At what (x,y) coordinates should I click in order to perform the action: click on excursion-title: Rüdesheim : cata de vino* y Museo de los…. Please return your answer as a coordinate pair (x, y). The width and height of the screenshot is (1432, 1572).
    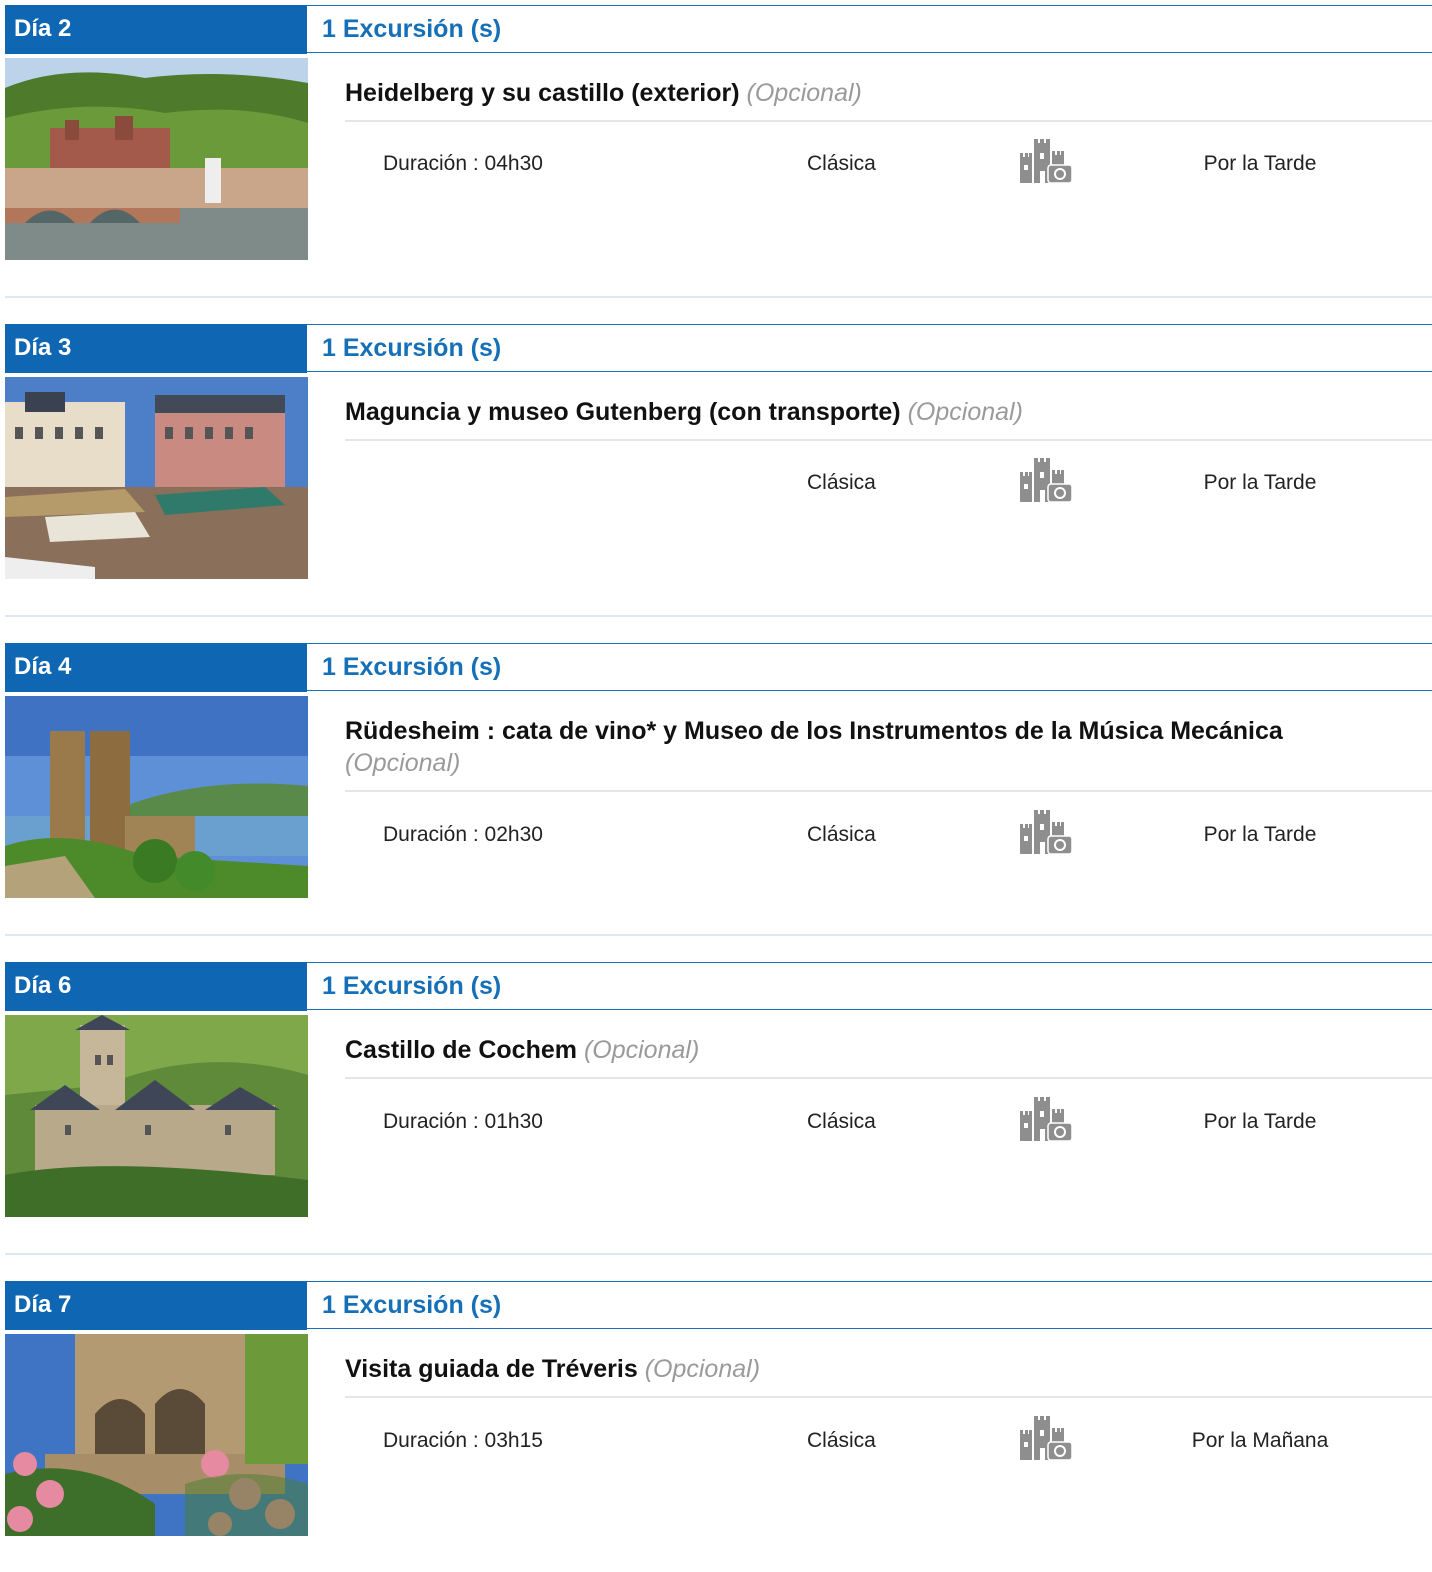
    Looking at the image, I should click on (870, 747).